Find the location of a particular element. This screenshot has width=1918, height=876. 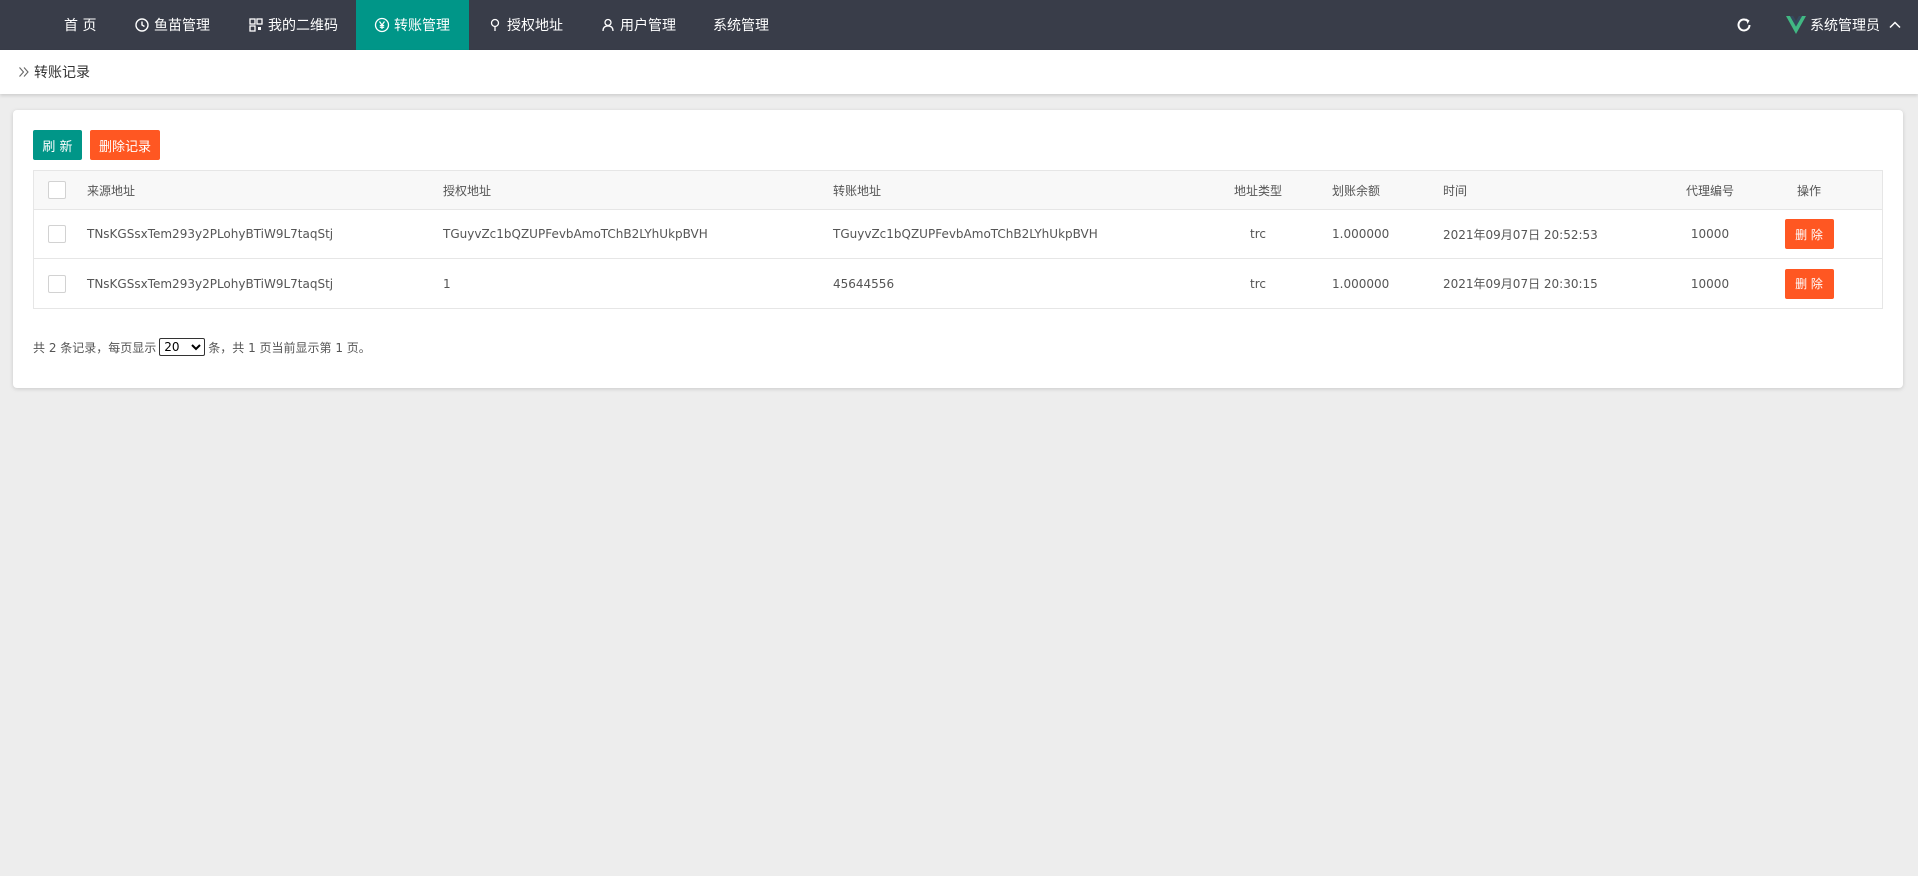

cell-time: 2021年09月07日 20:52:53 is located at coordinates (1520, 234).